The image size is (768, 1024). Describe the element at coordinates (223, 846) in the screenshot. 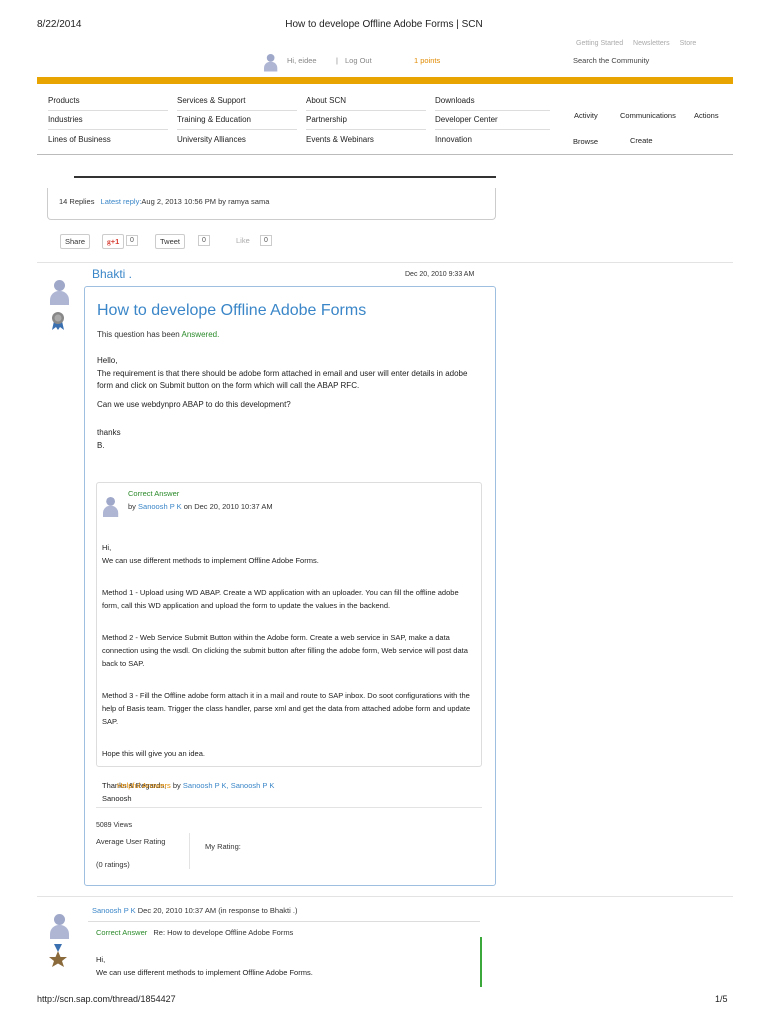

I see `my-rating-label: My Rating:` at that location.